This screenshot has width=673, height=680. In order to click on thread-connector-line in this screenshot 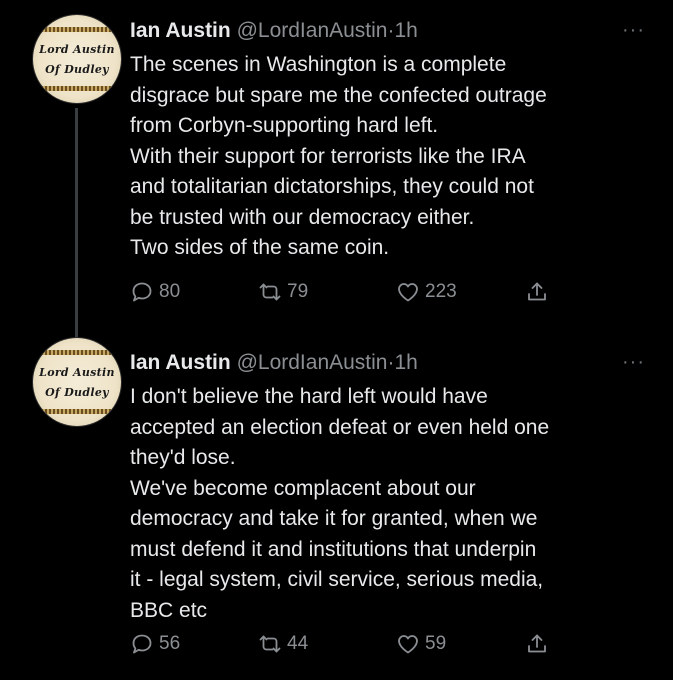, I will do `click(76, 224)`.